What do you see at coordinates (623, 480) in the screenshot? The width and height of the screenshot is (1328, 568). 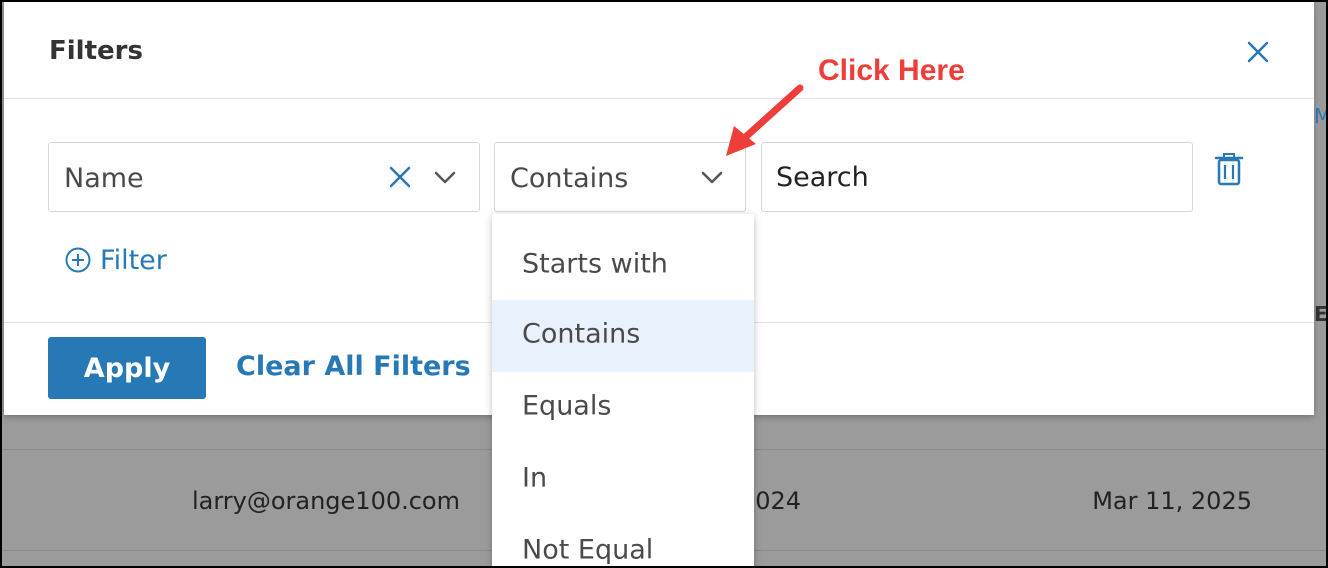 I see `dropdown-option-in: In` at bounding box center [623, 480].